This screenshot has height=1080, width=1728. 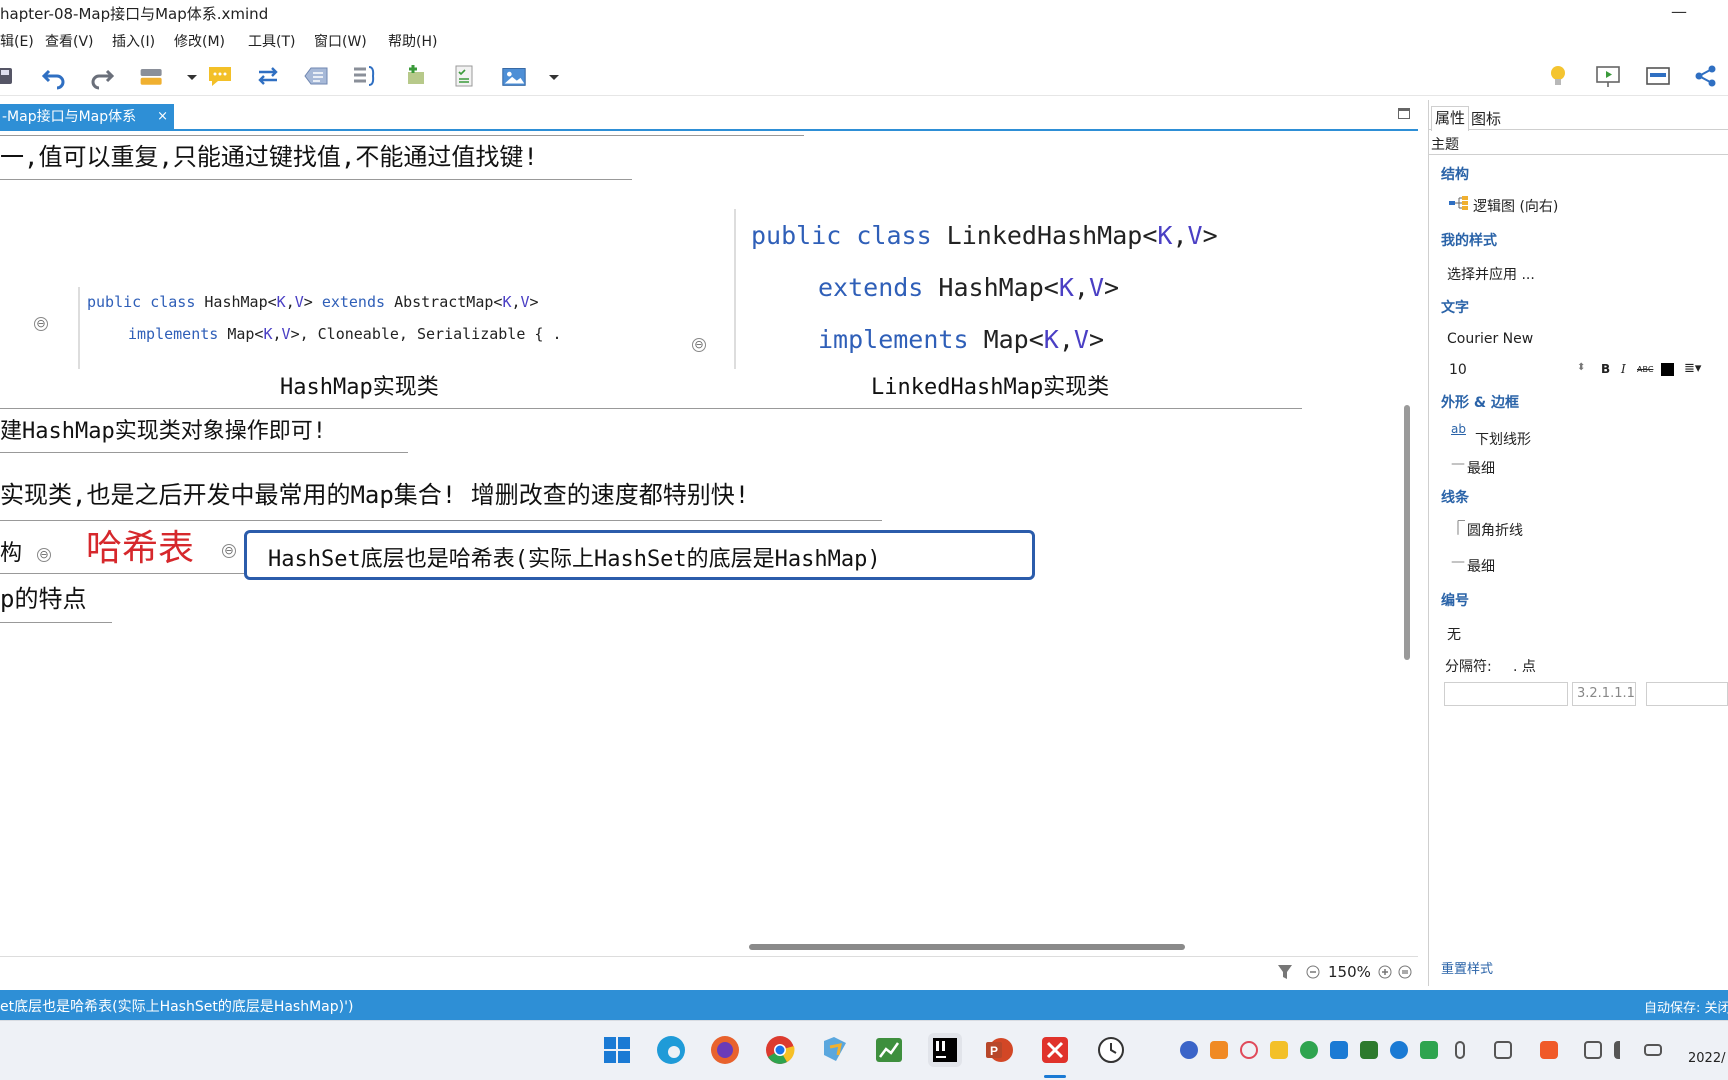 What do you see at coordinates (1339, 1050) in the screenshot?
I see `shield-icon` at bounding box center [1339, 1050].